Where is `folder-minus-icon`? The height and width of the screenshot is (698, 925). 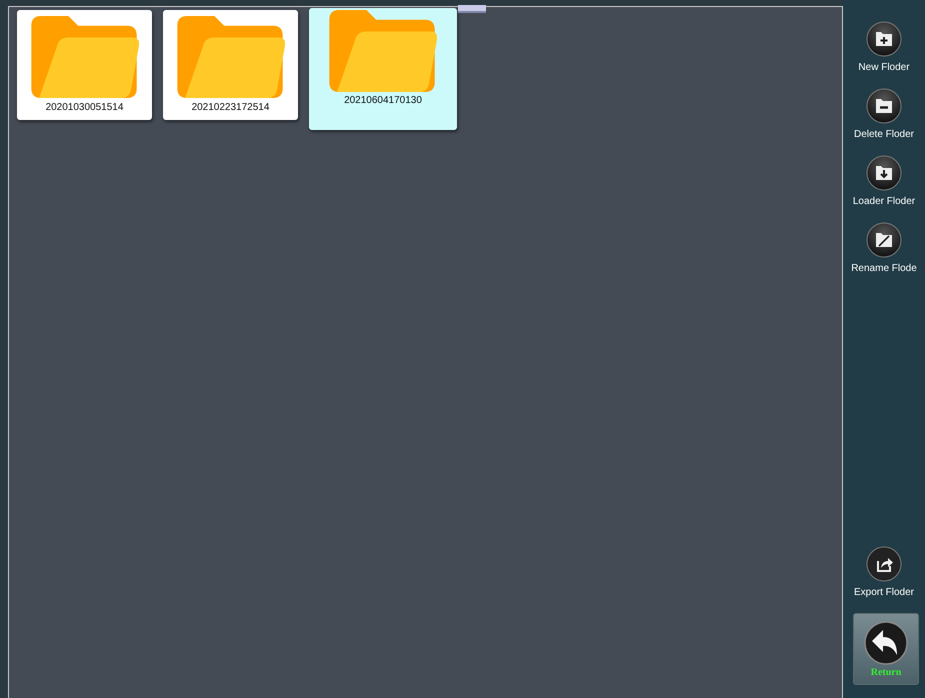 folder-minus-icon is located at coordinates (884, 106).